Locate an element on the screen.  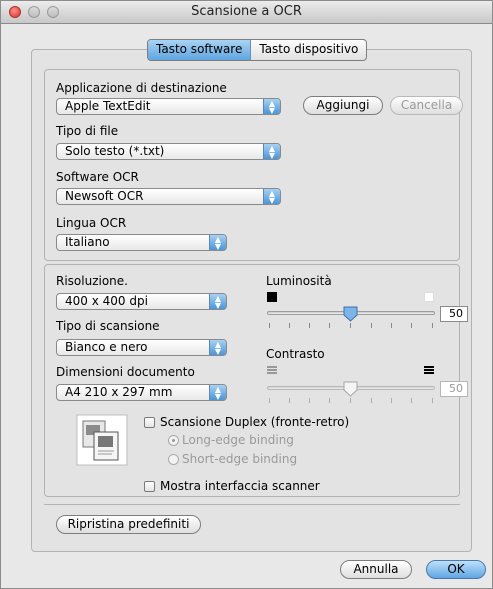
scan-type-popup: Bianco e nero ▲ ▼ is located at coordinates (141, 347).